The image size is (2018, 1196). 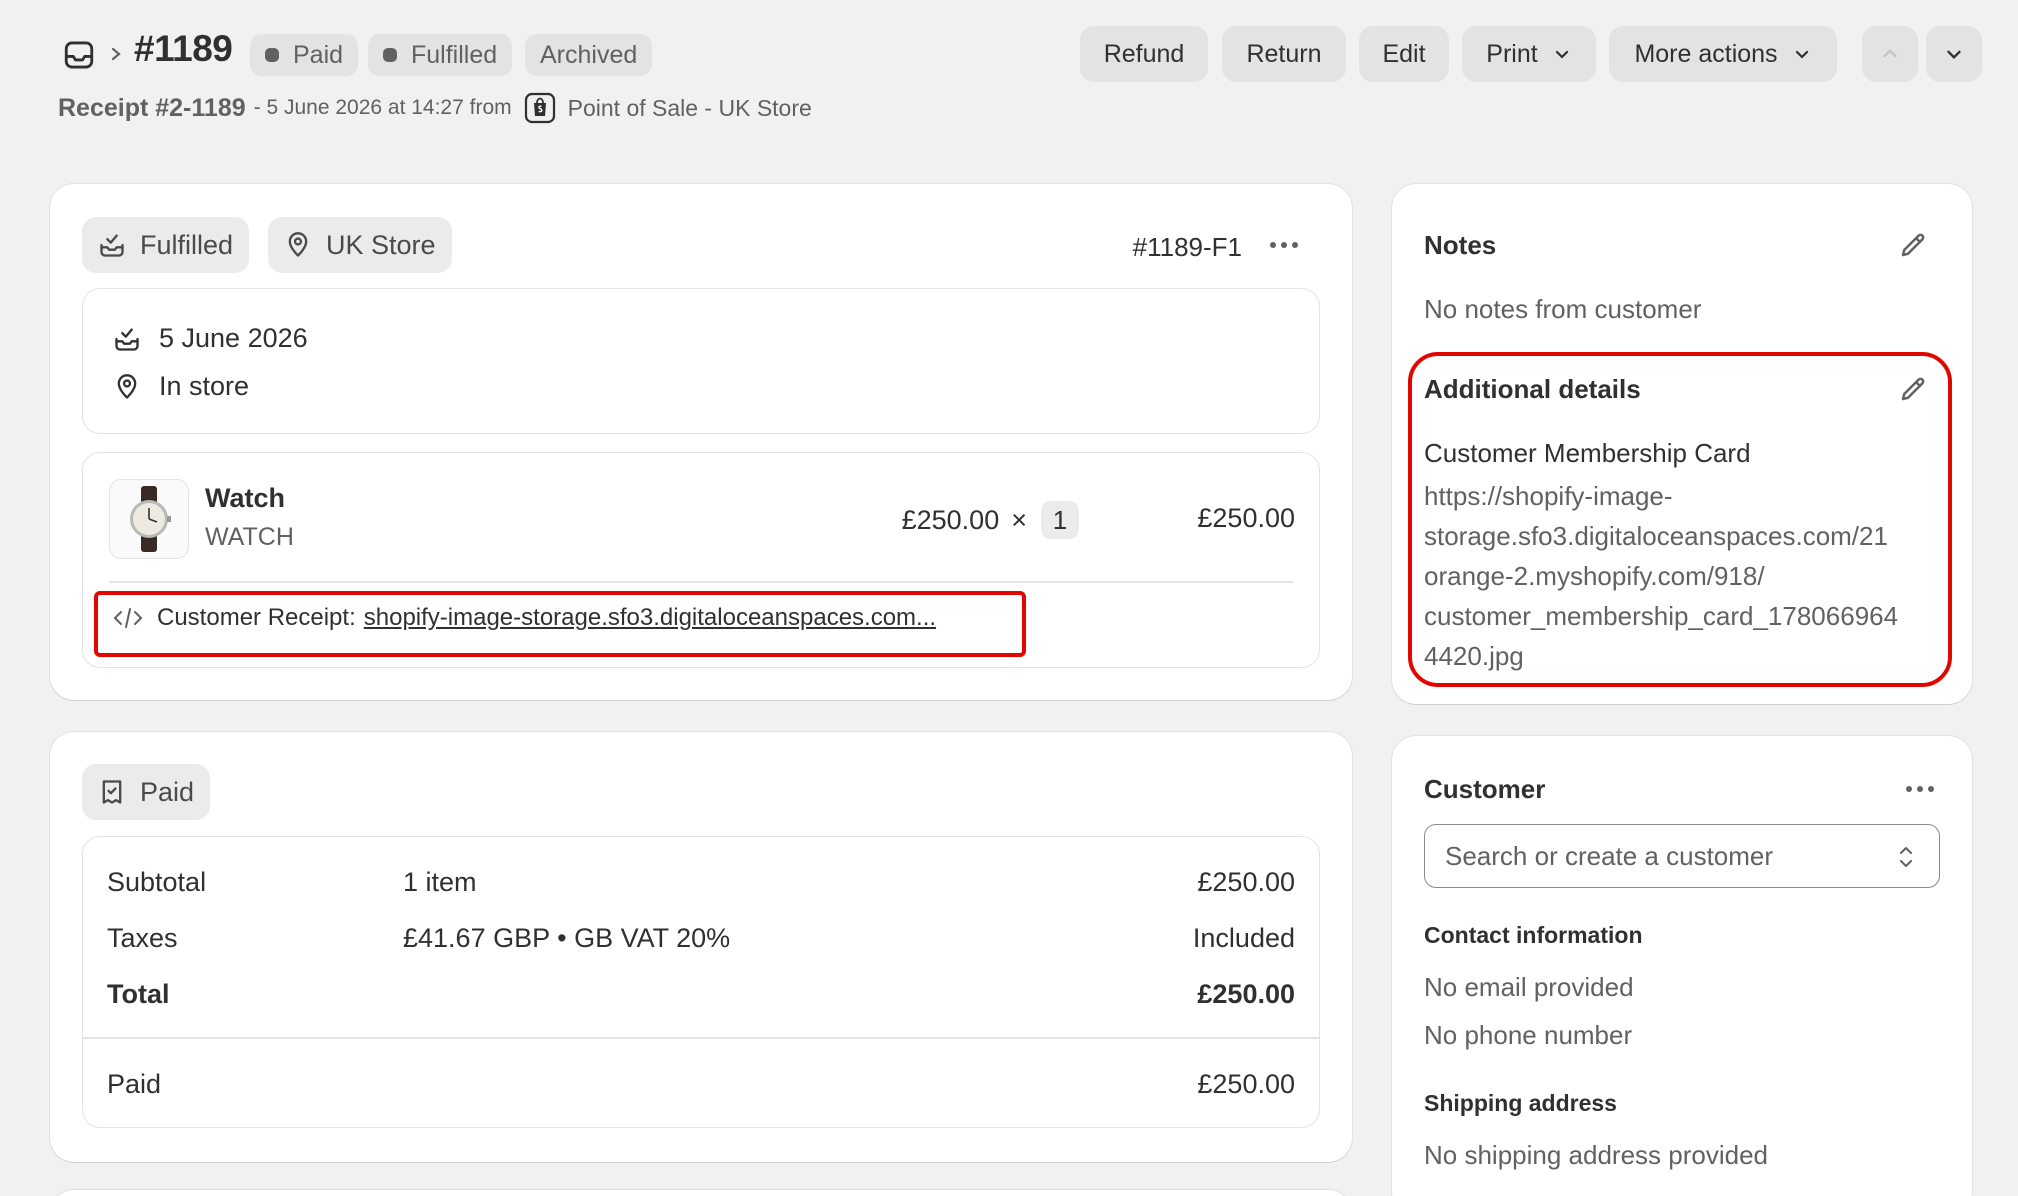 What do you see at coordinates (1609, 856) in the screenshot?
I see `customer-search-placeholder: Search or create a customer` at bounding box center [1609, 856].